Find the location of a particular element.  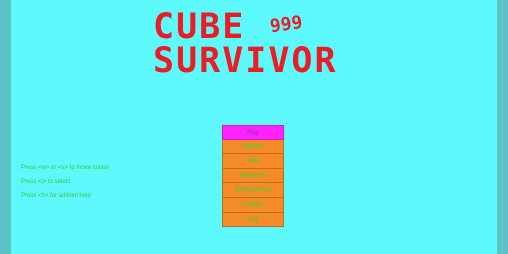

help-line-aditional: Press <h> for aditionl help is located at coordinates (56, 196).